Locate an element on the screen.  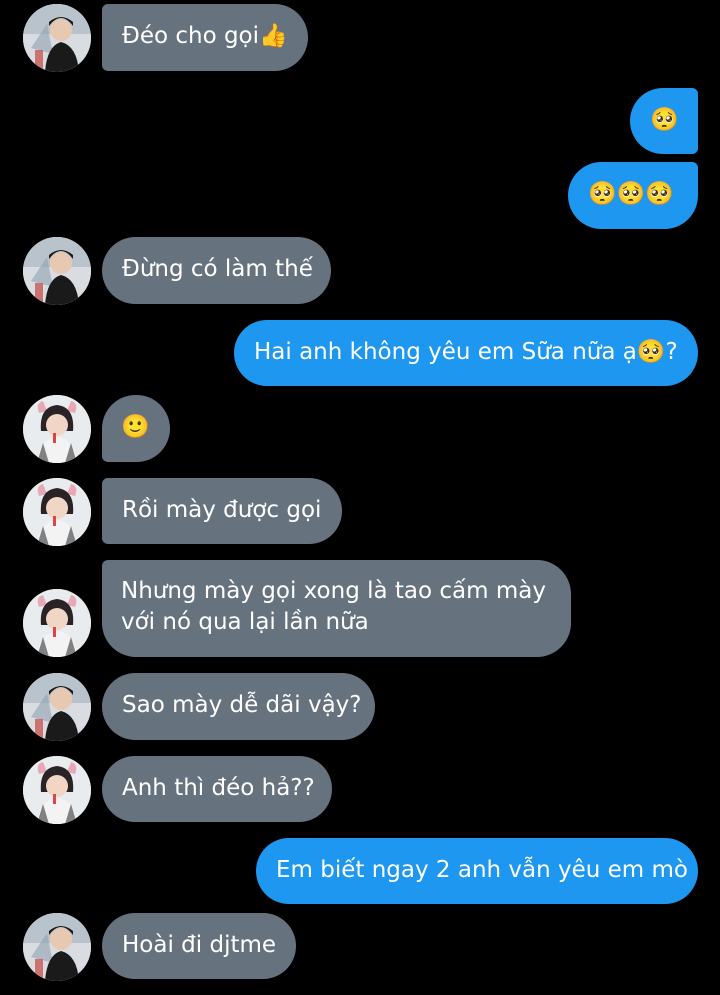
incoming-message-bubble: Sao mày dễ dãi vậy? is located at coordinates (238, 706).